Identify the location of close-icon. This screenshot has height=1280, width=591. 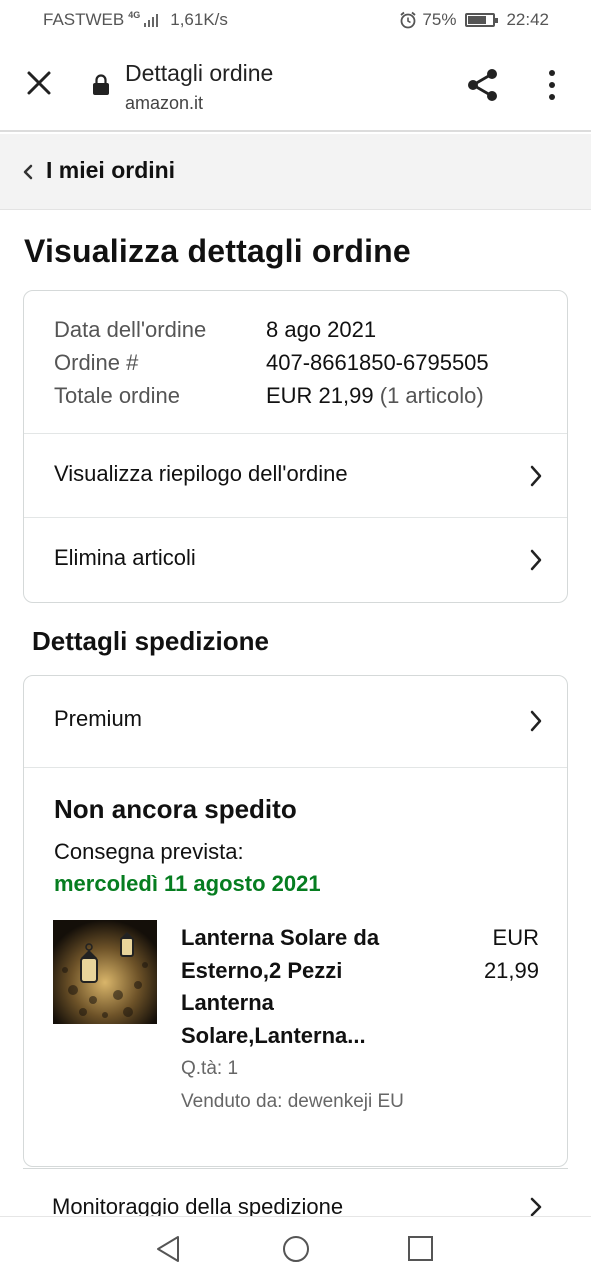
(39, 83).